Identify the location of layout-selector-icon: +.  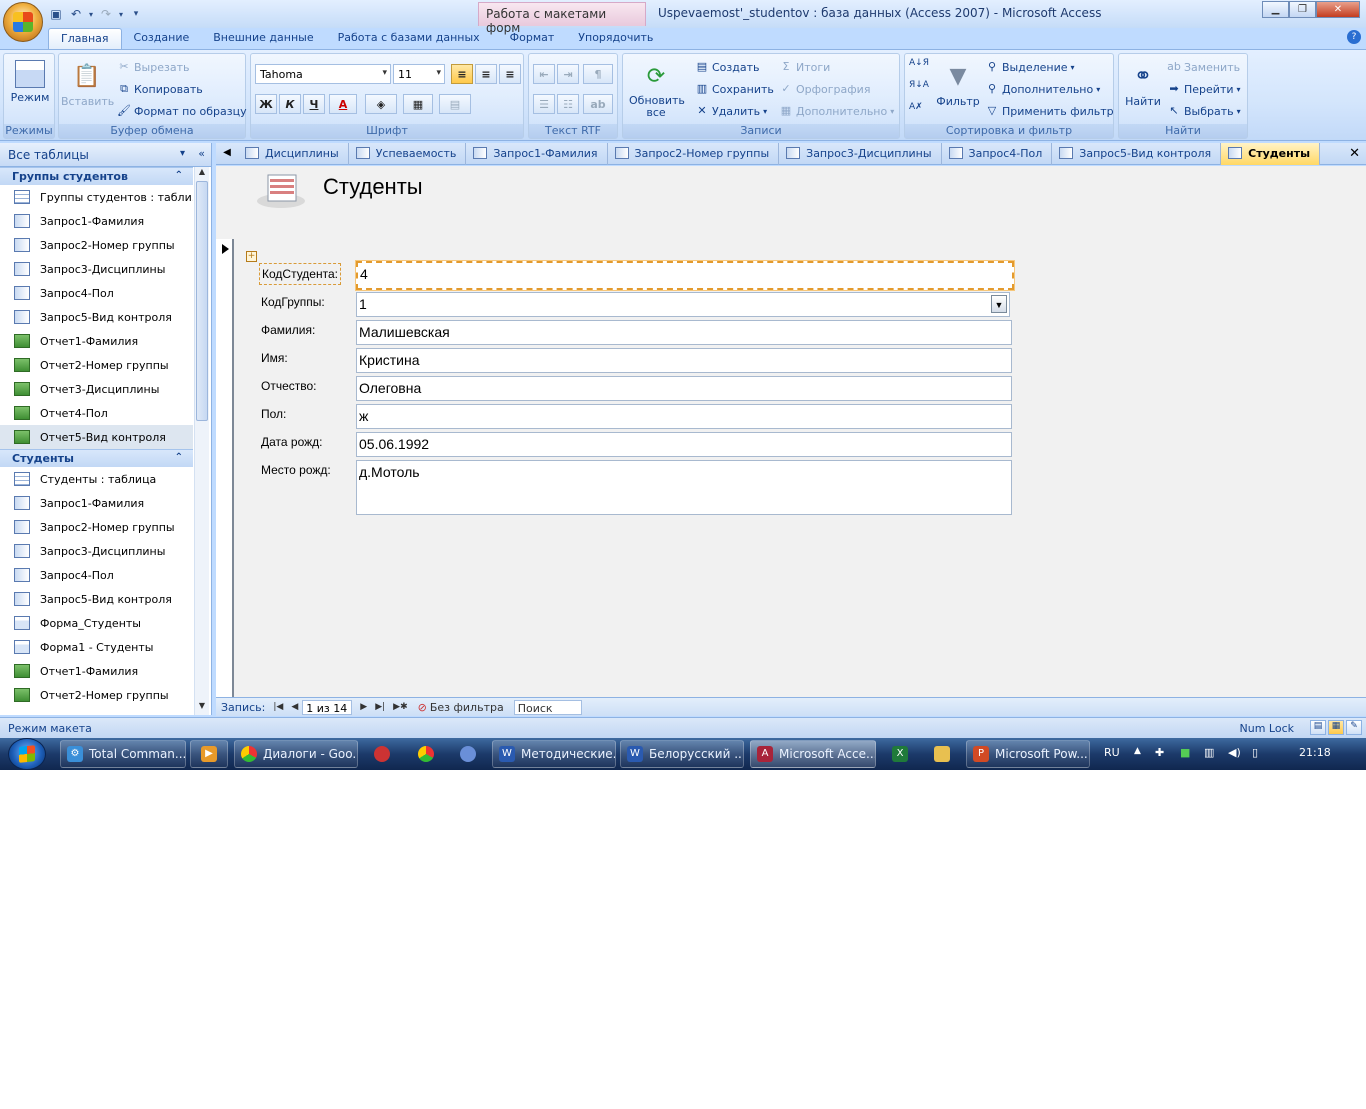
(251, 256).